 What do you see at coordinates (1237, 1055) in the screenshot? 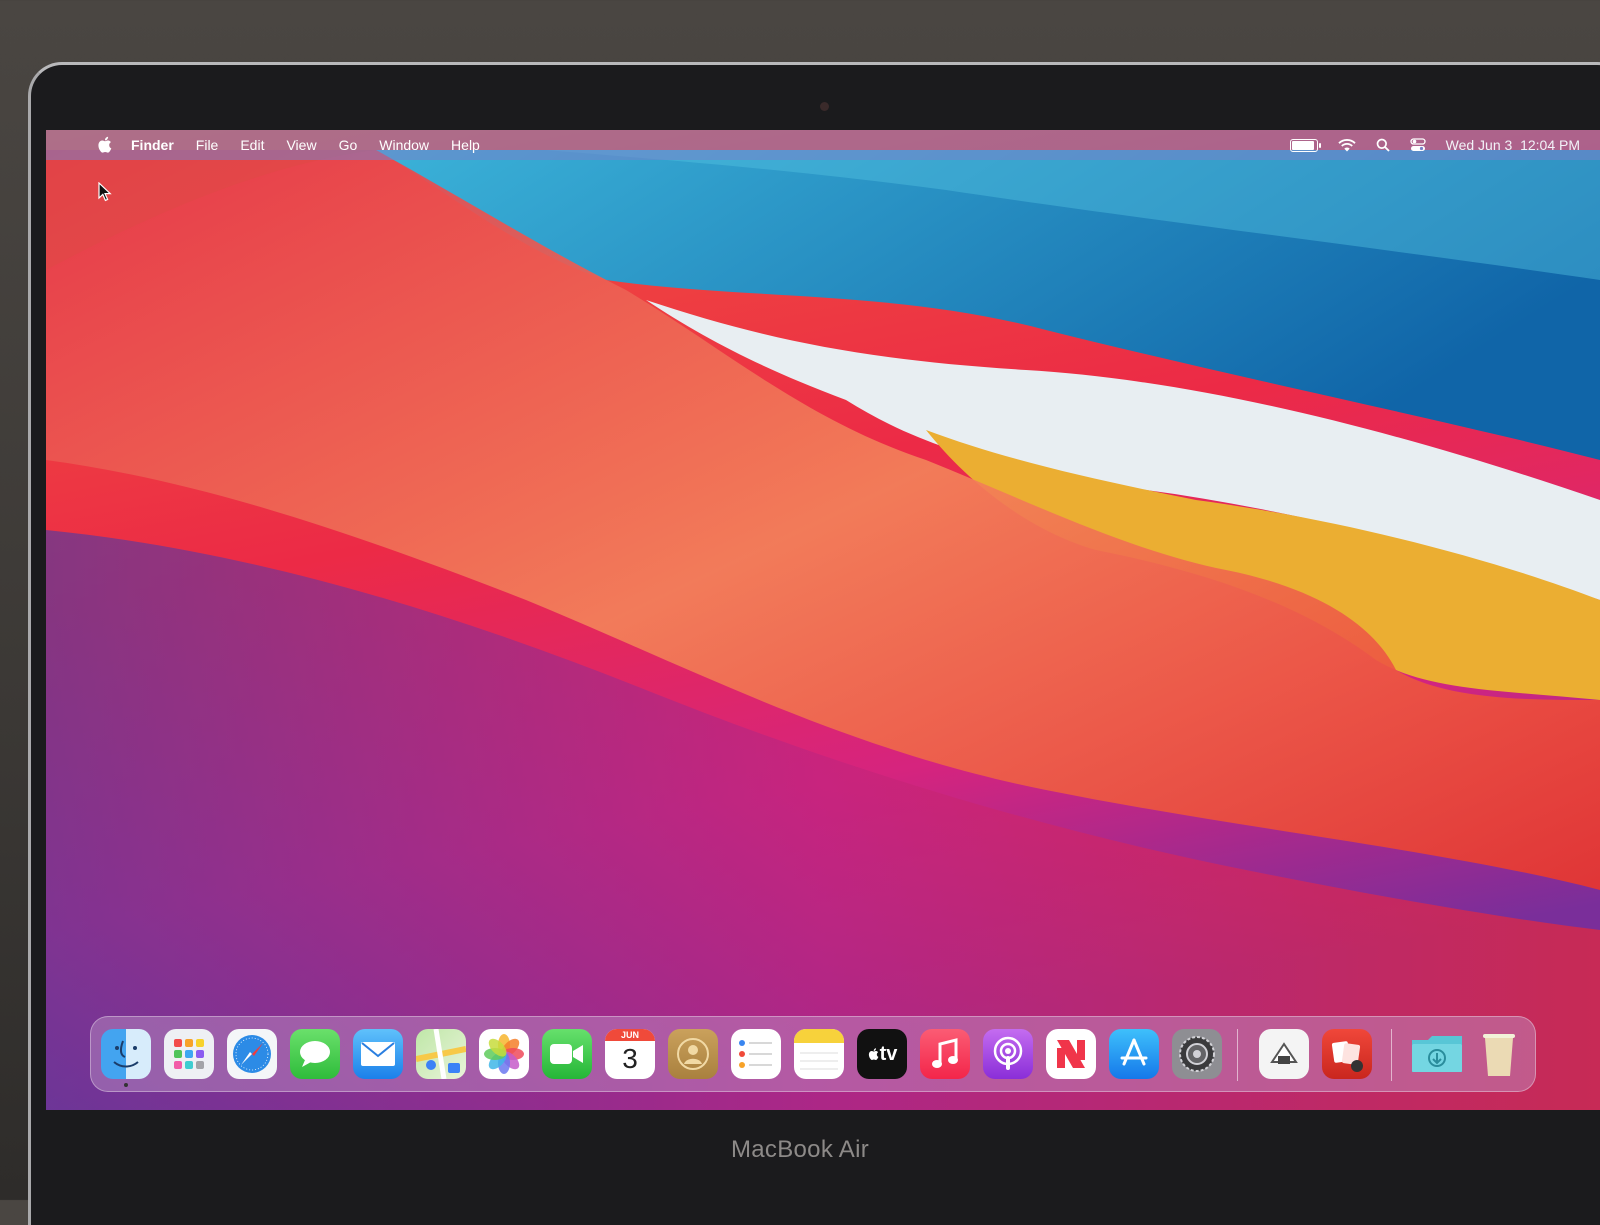
I see `dock-separator` at bounding box center [1237, 1055].